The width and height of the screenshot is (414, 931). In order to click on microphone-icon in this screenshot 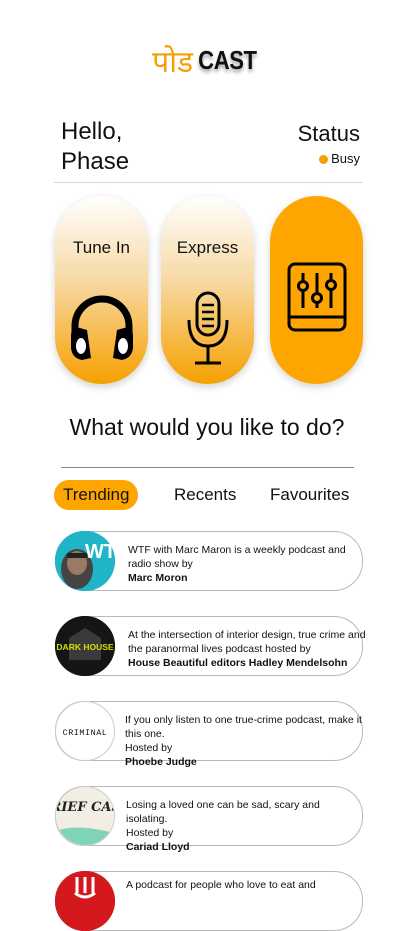, I will do `click(207, 330)`.